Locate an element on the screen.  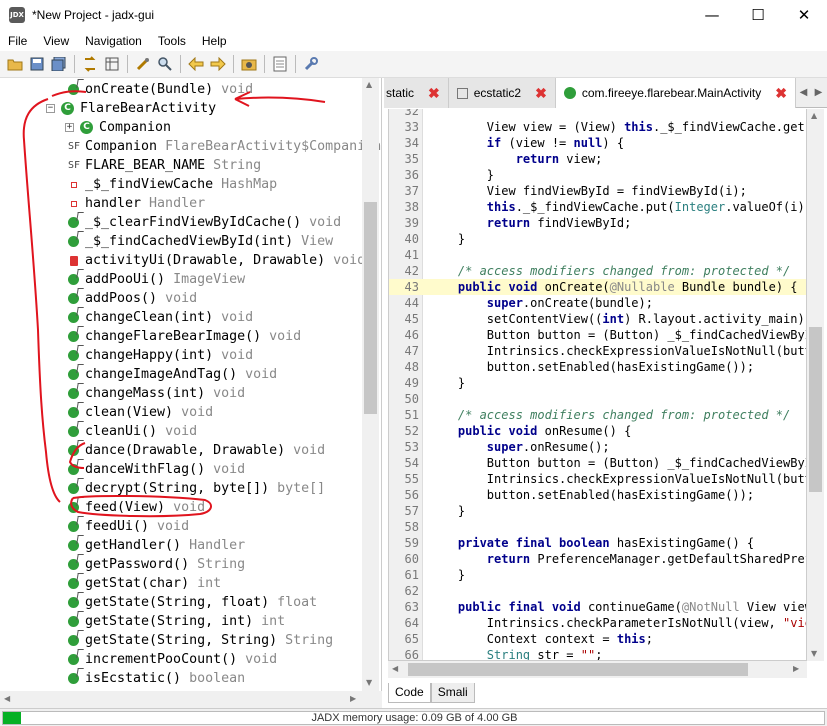
tree-node: getState(String, String) String is located at coordinates (200, 640).